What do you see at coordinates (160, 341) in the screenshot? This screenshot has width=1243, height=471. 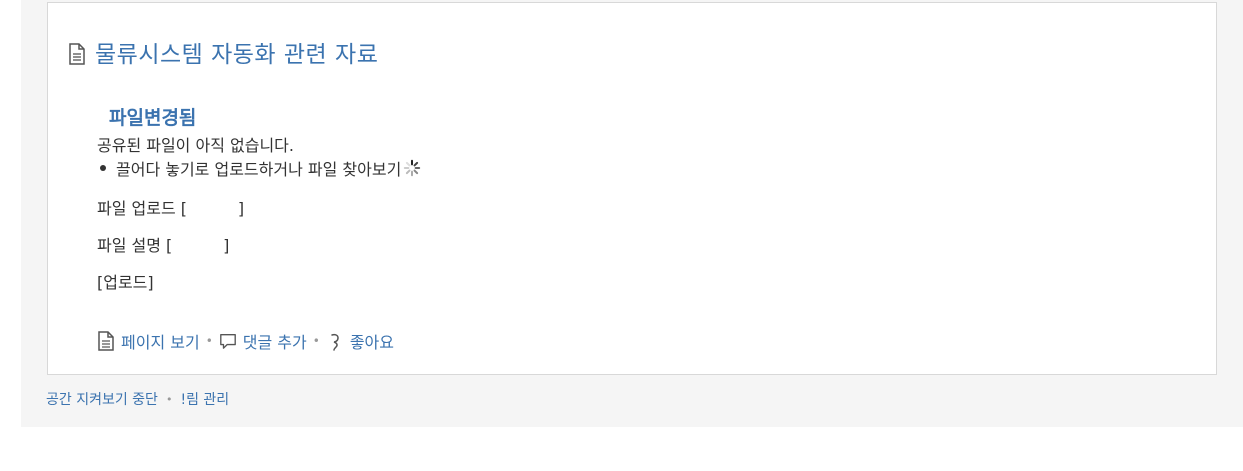 I see `view-page-link: 페이지 보기` at bounding box center [160, 341].